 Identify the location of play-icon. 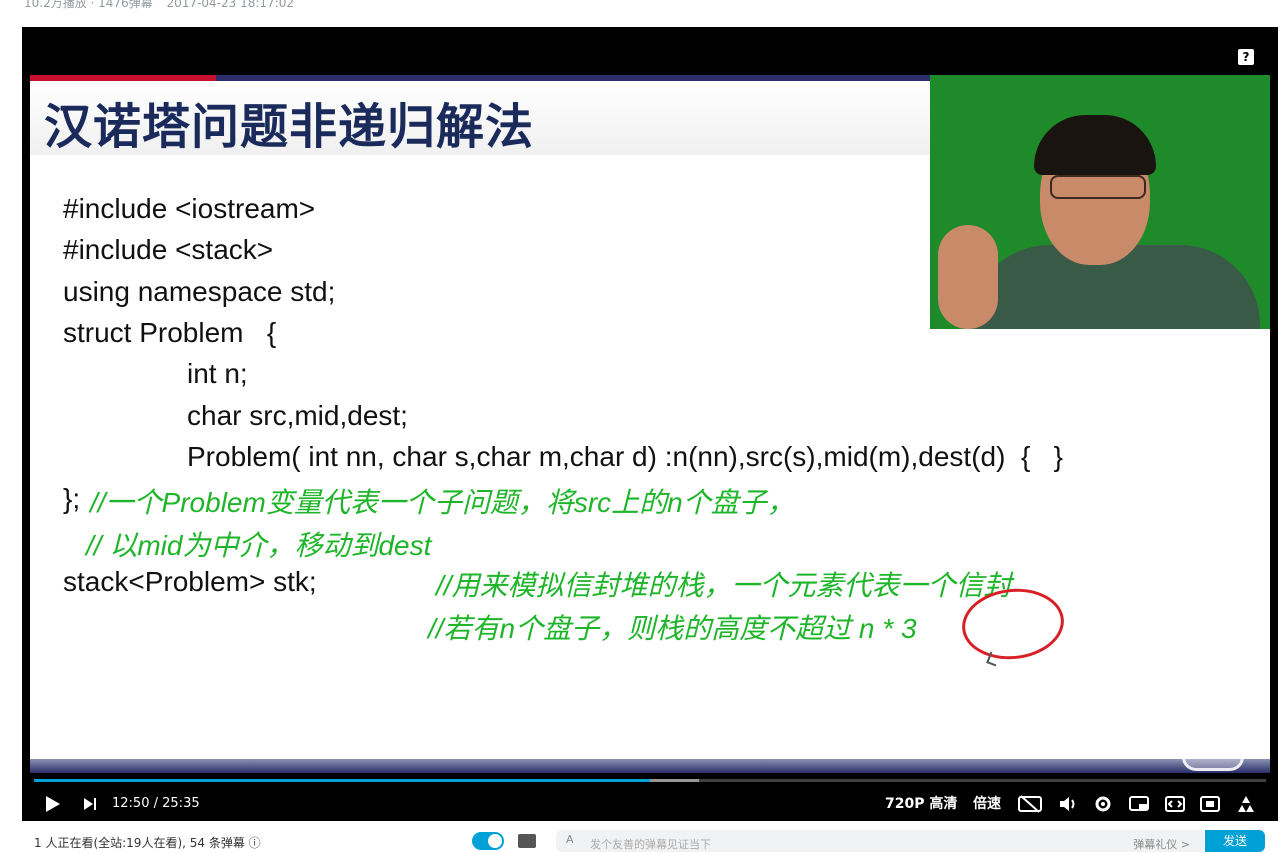
(52, 804).